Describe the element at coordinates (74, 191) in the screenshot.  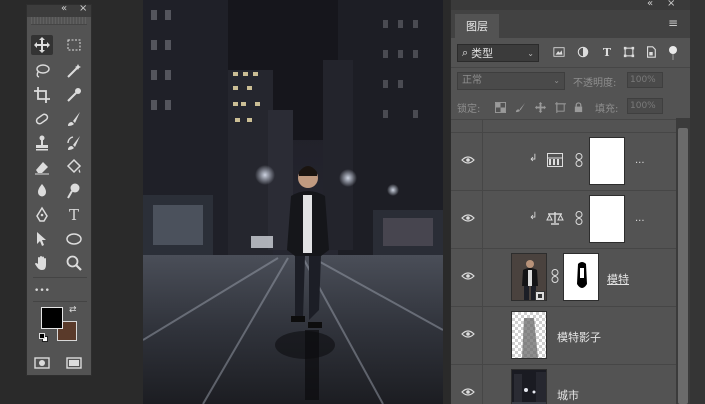
I see `dodge-tool-icon` at that location.